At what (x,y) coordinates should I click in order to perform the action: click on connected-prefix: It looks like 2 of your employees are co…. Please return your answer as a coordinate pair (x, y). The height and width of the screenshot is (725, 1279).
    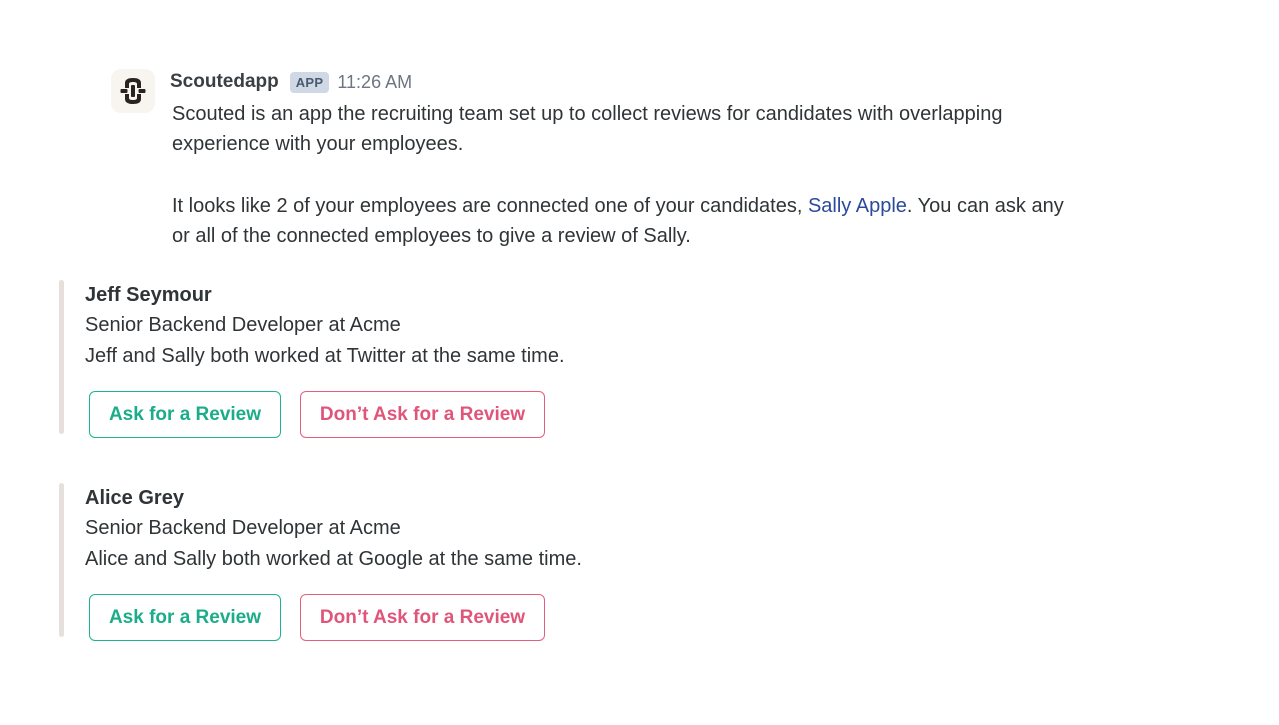
    Looking at the image, I should click on (490, 206).